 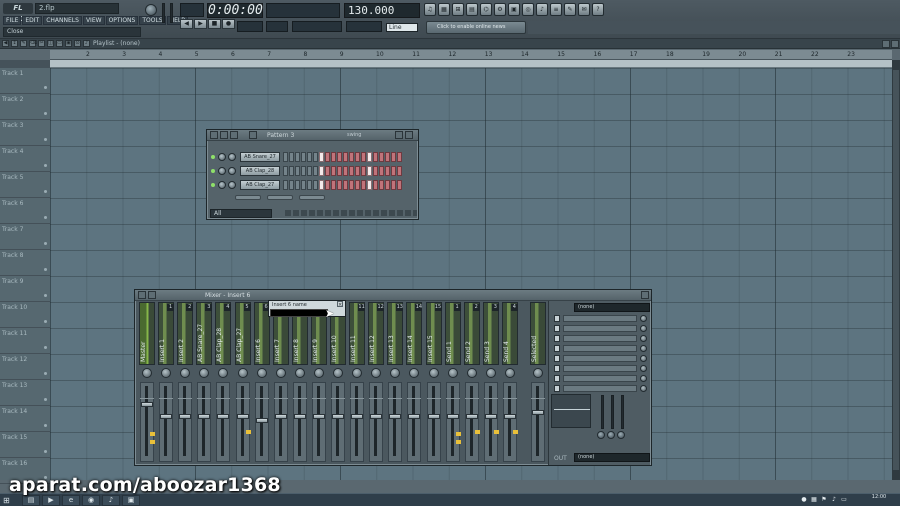 What do you see at coordinates (844, 500) in the screenshot?
I see `battery-icon: ▭` at bounding box center [844, 500].